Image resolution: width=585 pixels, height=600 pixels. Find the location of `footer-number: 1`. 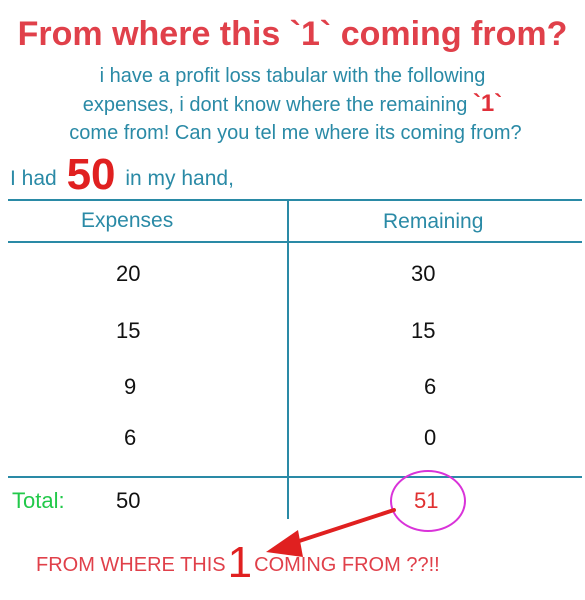

footer-number: 1 is located at coordinates (240, 562).